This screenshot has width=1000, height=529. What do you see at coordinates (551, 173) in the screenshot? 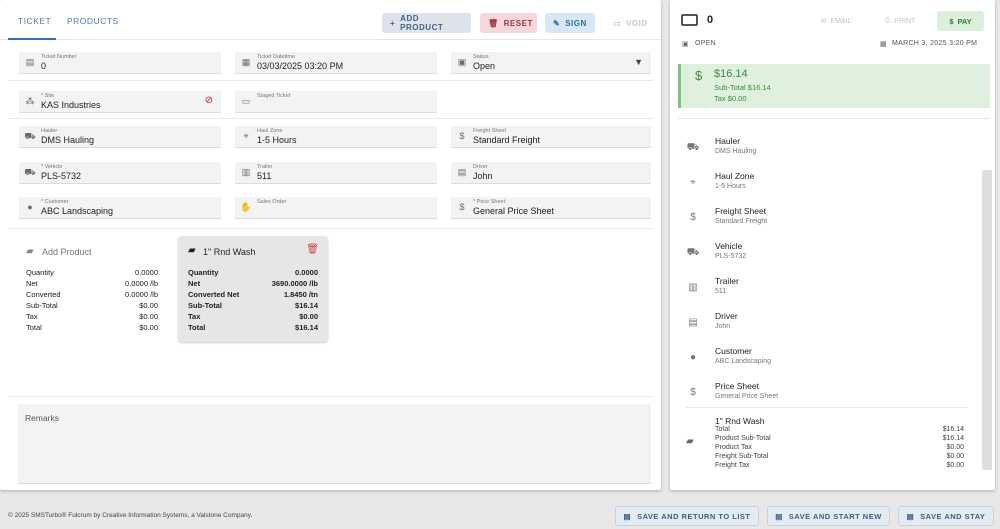
I see `driver-field: ▤ Driver John` at bounding box center [551, 173].